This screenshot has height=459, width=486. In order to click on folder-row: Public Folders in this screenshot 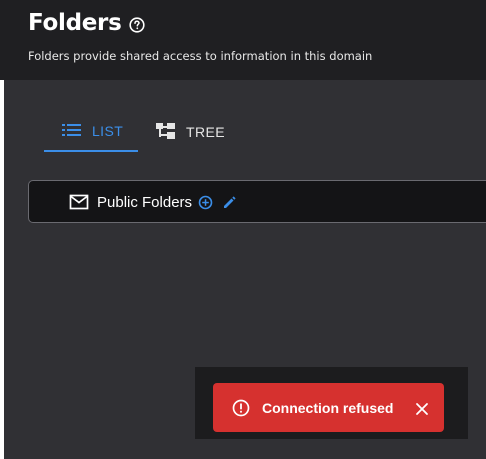, I will do `click(153, 202)`.